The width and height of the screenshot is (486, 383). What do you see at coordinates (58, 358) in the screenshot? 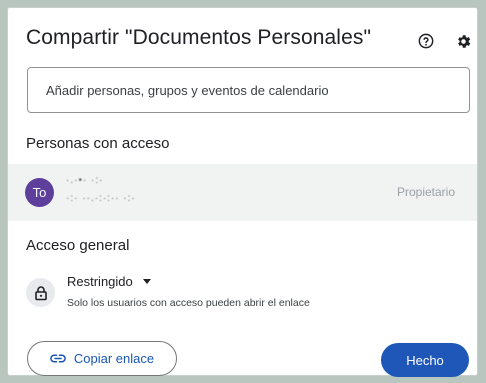
I see `link-icon` at bounding box center [58, 358].